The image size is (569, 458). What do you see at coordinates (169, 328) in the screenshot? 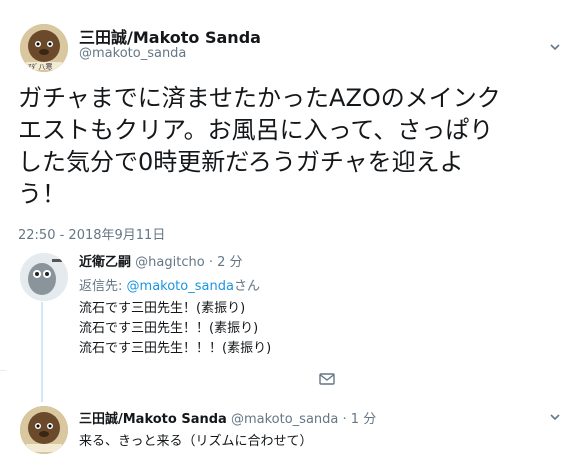
I see `reply-1-line: 流石です三田先生！！(素振り)` at bounding box center [169, 328].